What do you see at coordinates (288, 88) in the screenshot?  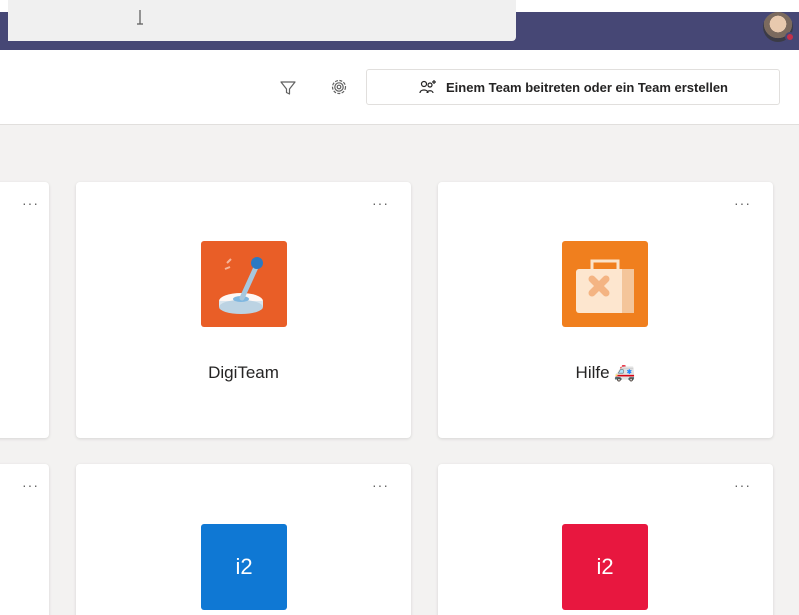 I see `filter-icon` at bounding box center [288, 88].